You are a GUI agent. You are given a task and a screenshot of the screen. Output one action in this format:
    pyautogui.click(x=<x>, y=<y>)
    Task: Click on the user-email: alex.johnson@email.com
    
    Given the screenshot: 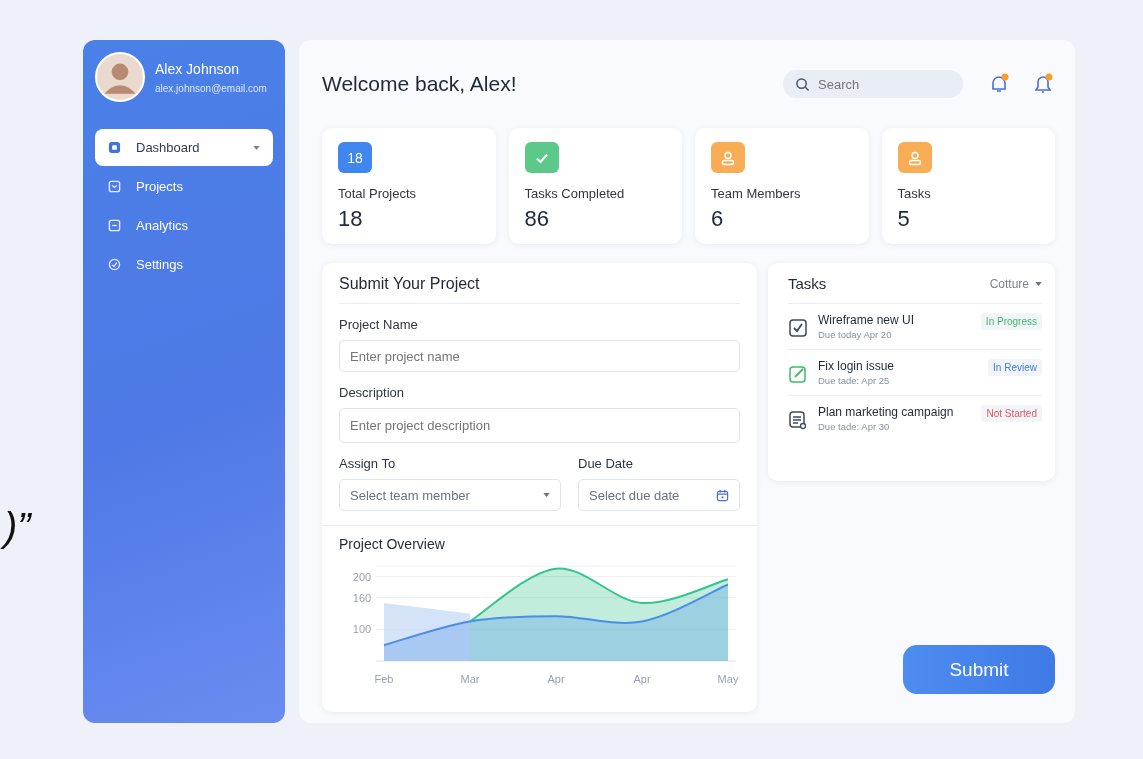 What is the action you would take?
    pyautogui.click(x=211, y=88)
    